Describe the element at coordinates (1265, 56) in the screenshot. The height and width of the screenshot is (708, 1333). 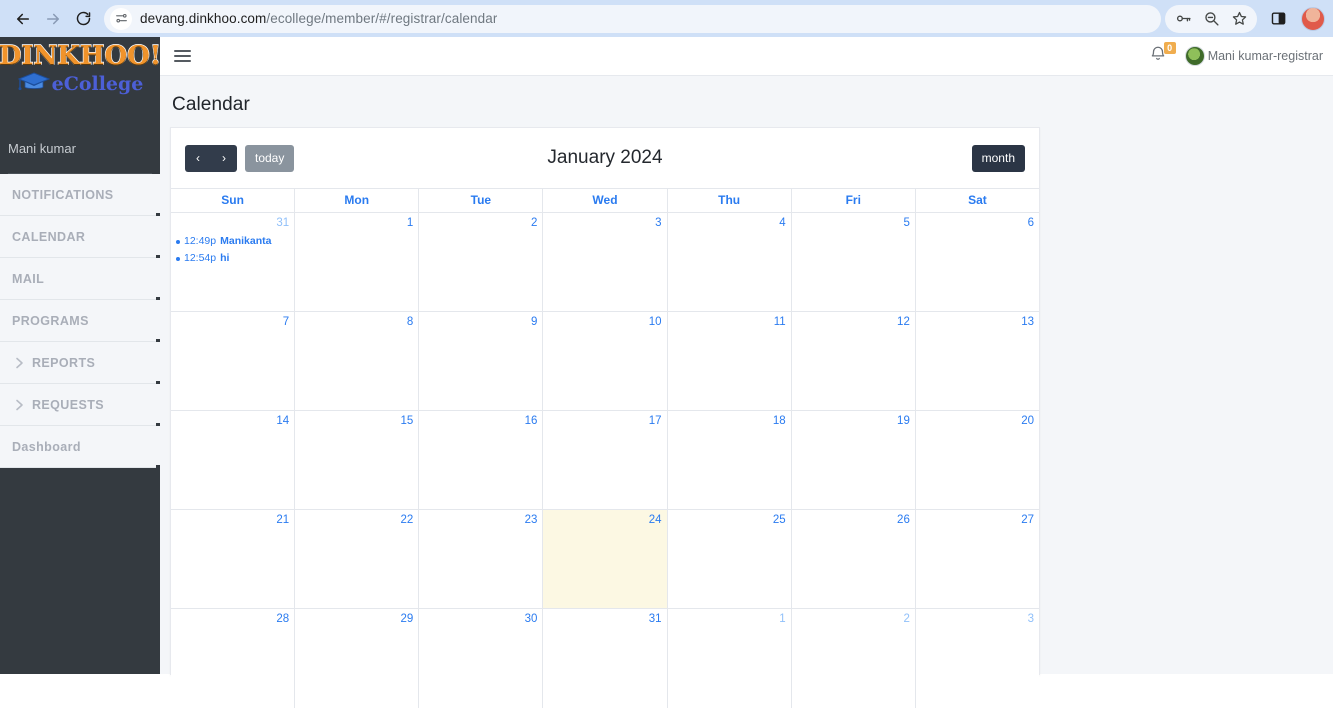
I see `user-menu-label: Mani kumar-registrar` at that location.